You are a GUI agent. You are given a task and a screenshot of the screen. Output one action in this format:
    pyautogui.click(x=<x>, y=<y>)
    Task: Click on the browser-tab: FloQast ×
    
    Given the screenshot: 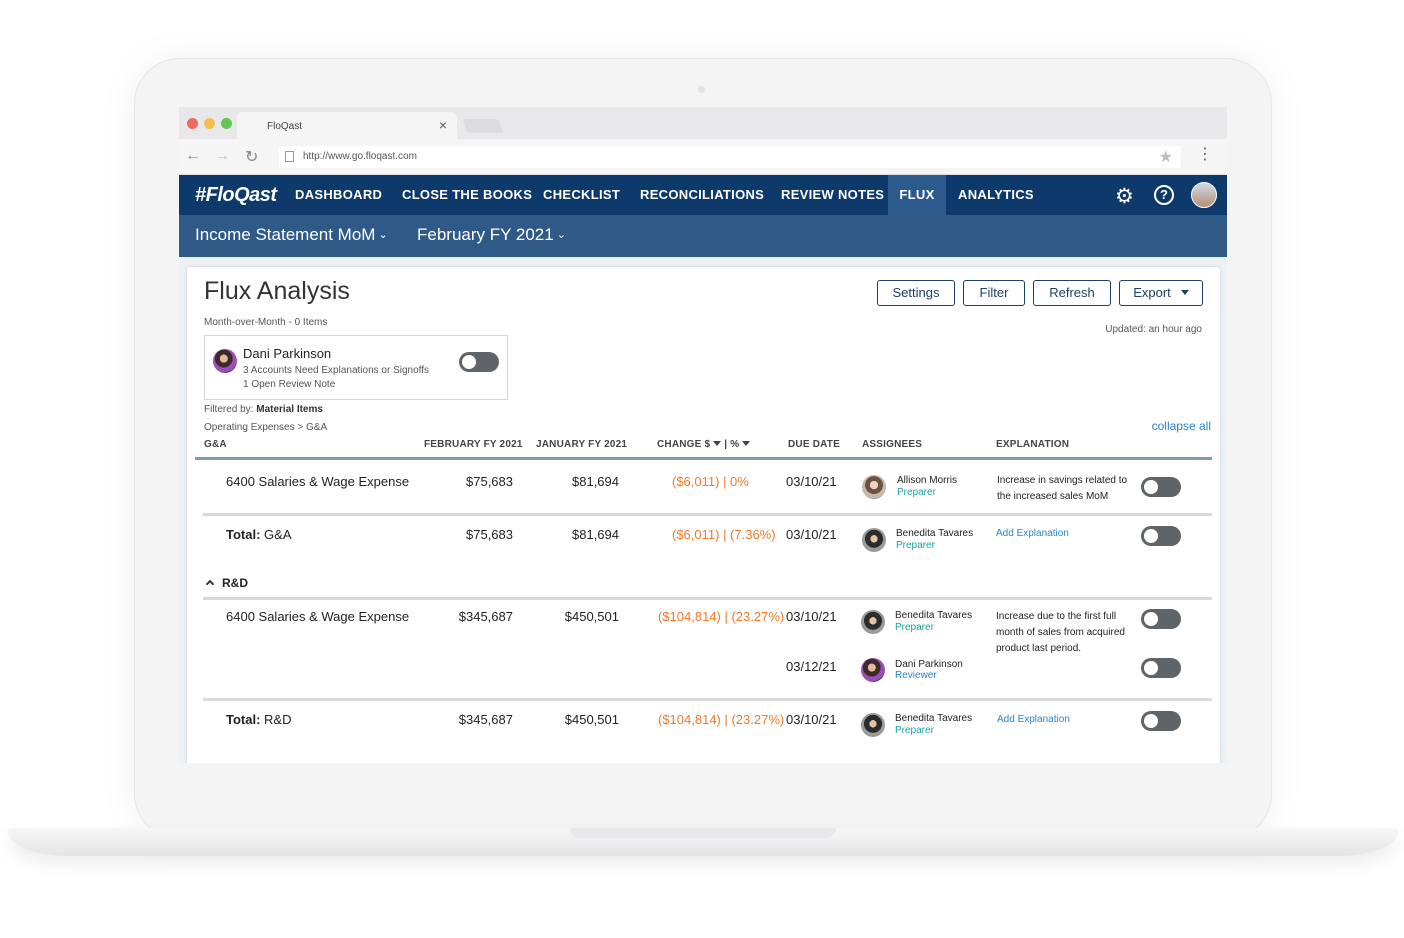 What is the action you would take?
    pyautogui.click(x=347, y=125)
    